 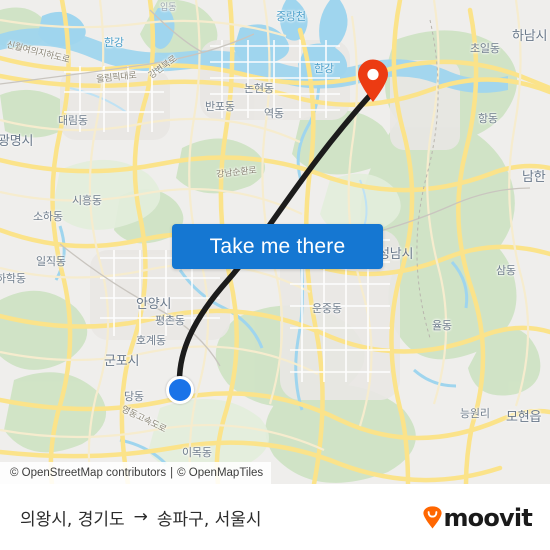 I want to click on arrow-right-icon: →, so click(x=140, y=517).